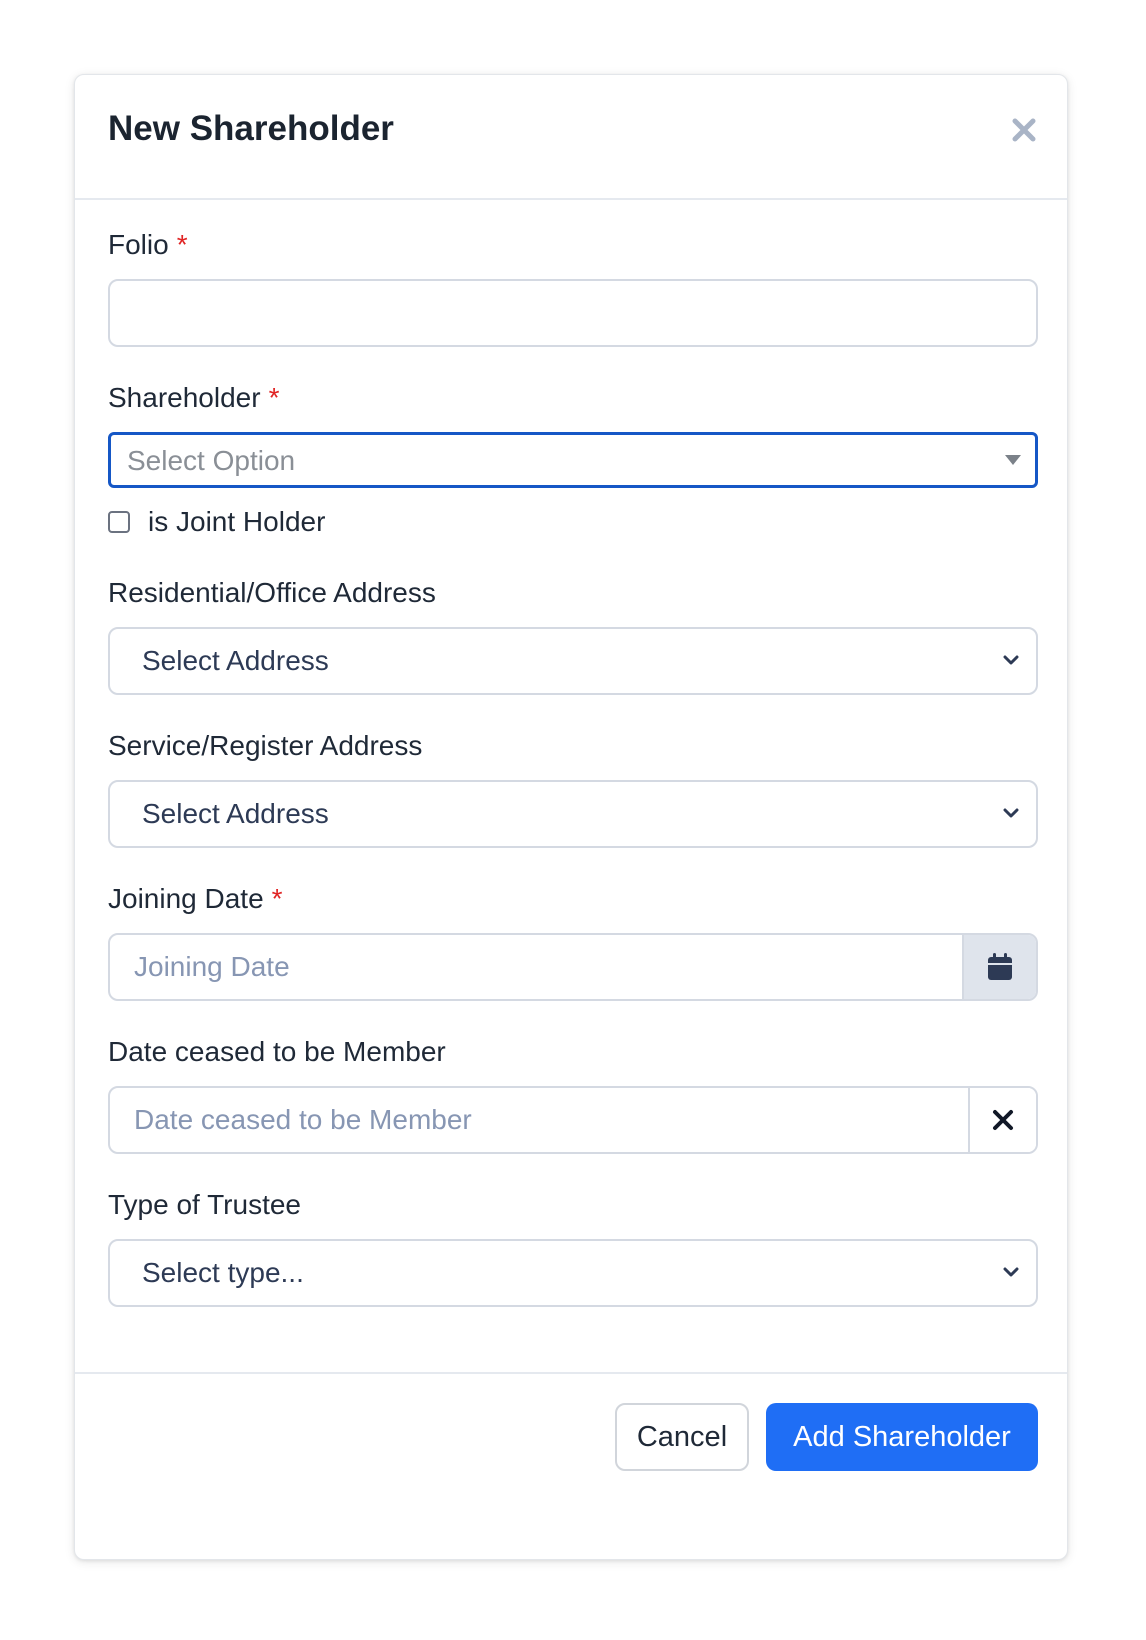 The image size is (1146, 1640). Describe the element at coordinates (573, 814) in the screenshot. I see `service-address-select: Select Address` at that location.